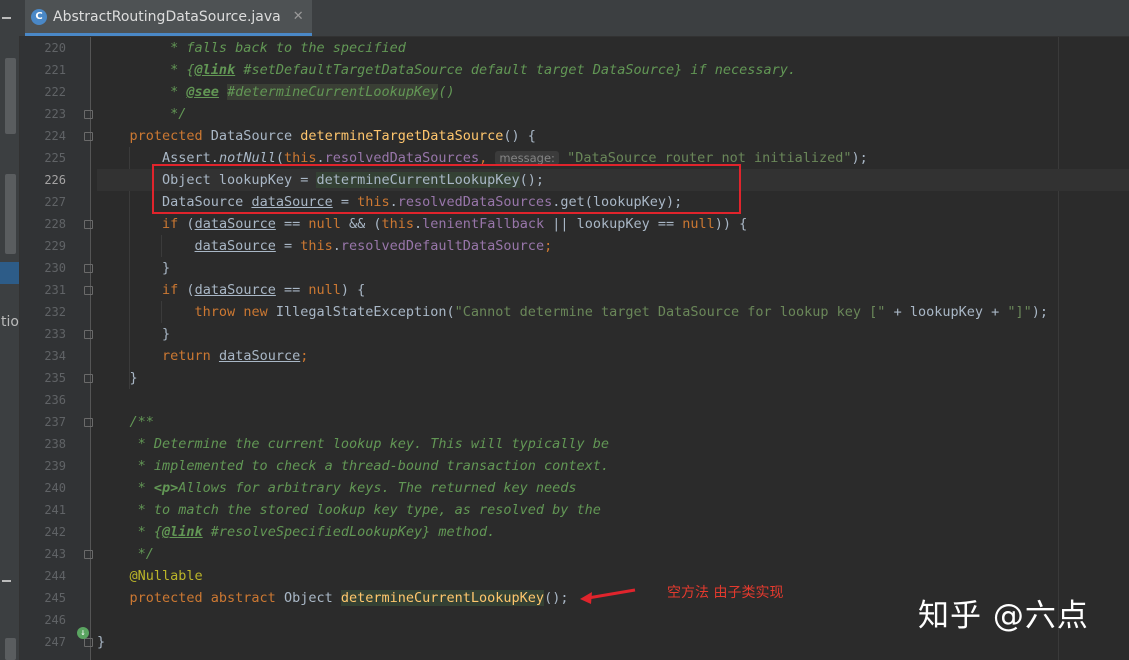 This screenshot has height=660, width=1129. I want to click on left-tool-strip: tio, so click(10, 330).